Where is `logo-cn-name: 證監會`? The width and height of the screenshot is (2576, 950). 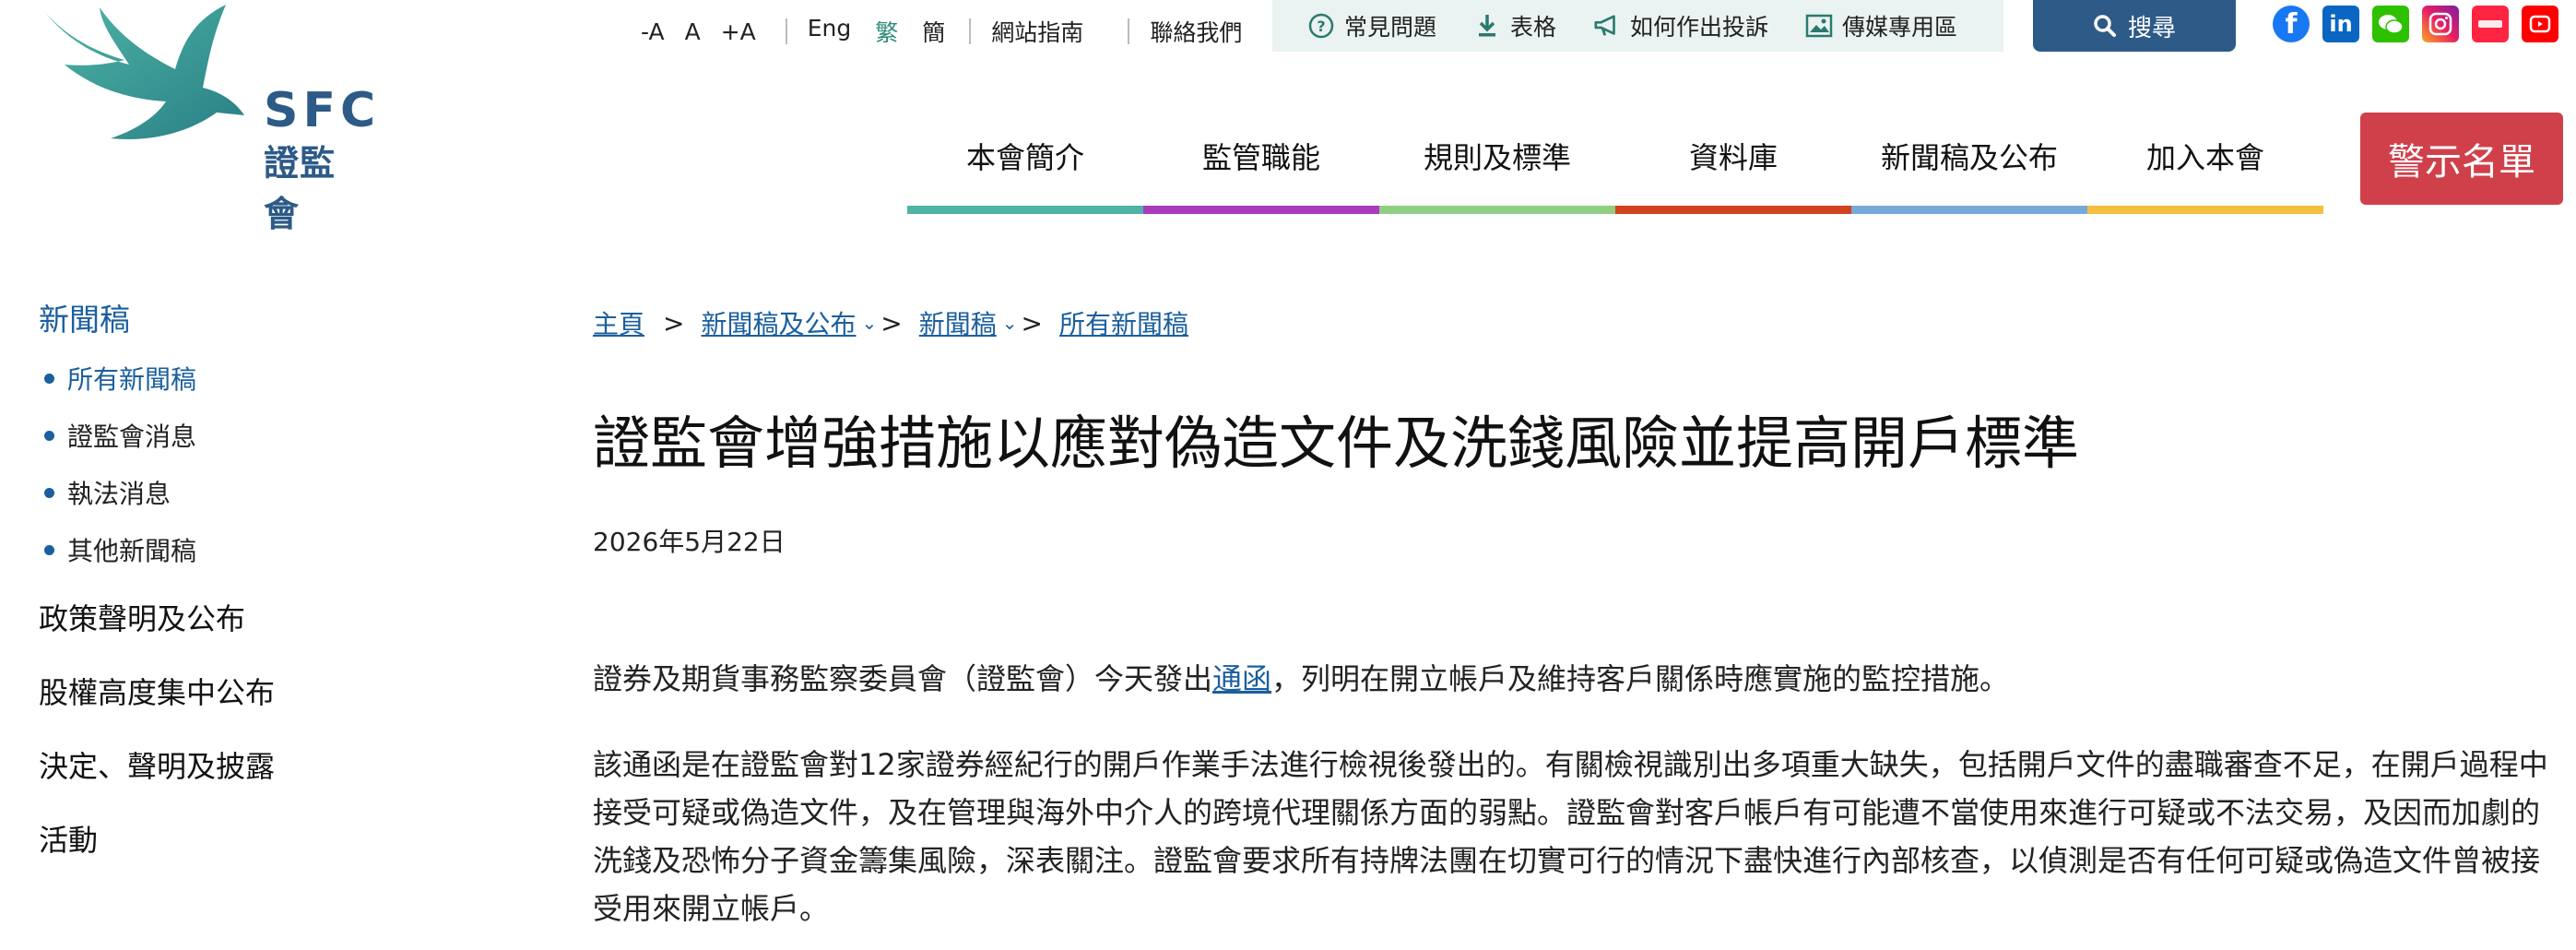
logo-cn-name: 證監會 is located at coordinates (300, 189).